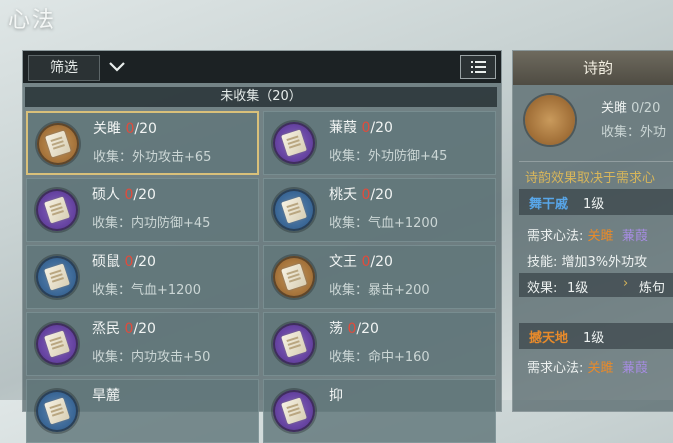 This screenshot has width=673, height=443. I want to click on card-effect: 收集：暴击+200, so click(379, 290).